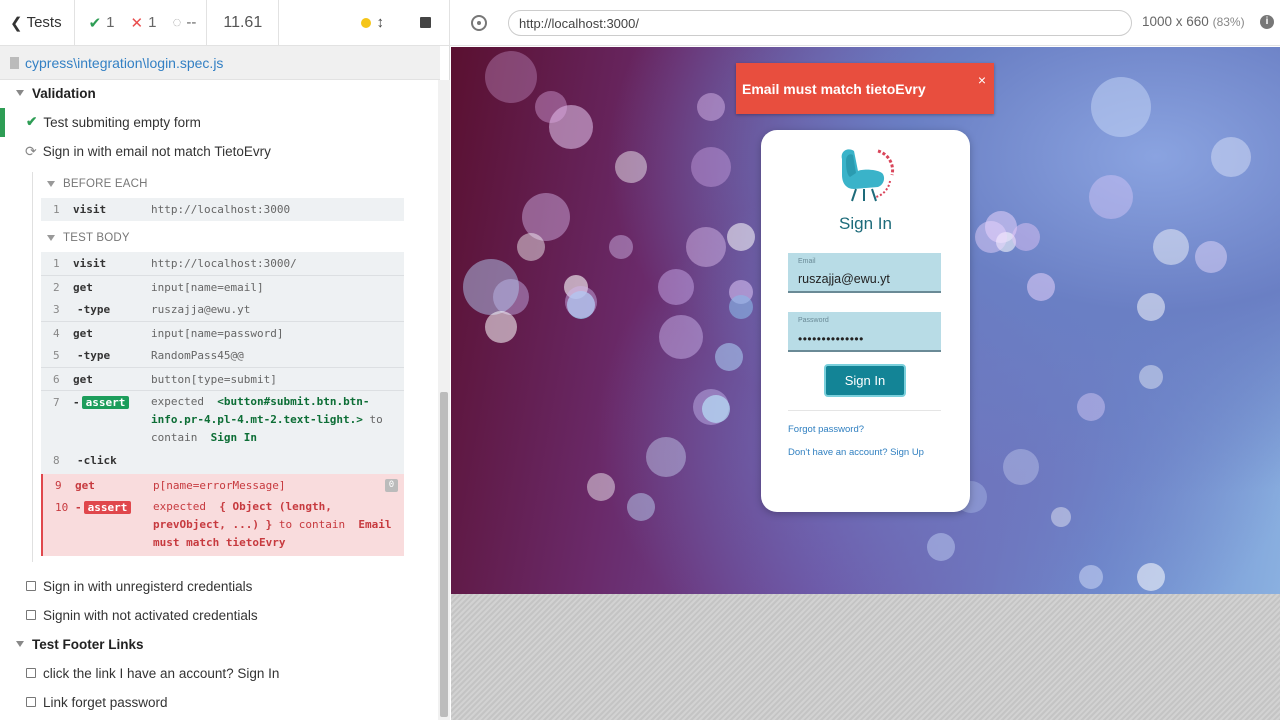 The width and height of the screenshot is (1280, 720). What do you see at coordinates (865, 88) in the screenshot?
I see `error-toast: Email must match tietoEvry ×` at bounding box center [865, 88].